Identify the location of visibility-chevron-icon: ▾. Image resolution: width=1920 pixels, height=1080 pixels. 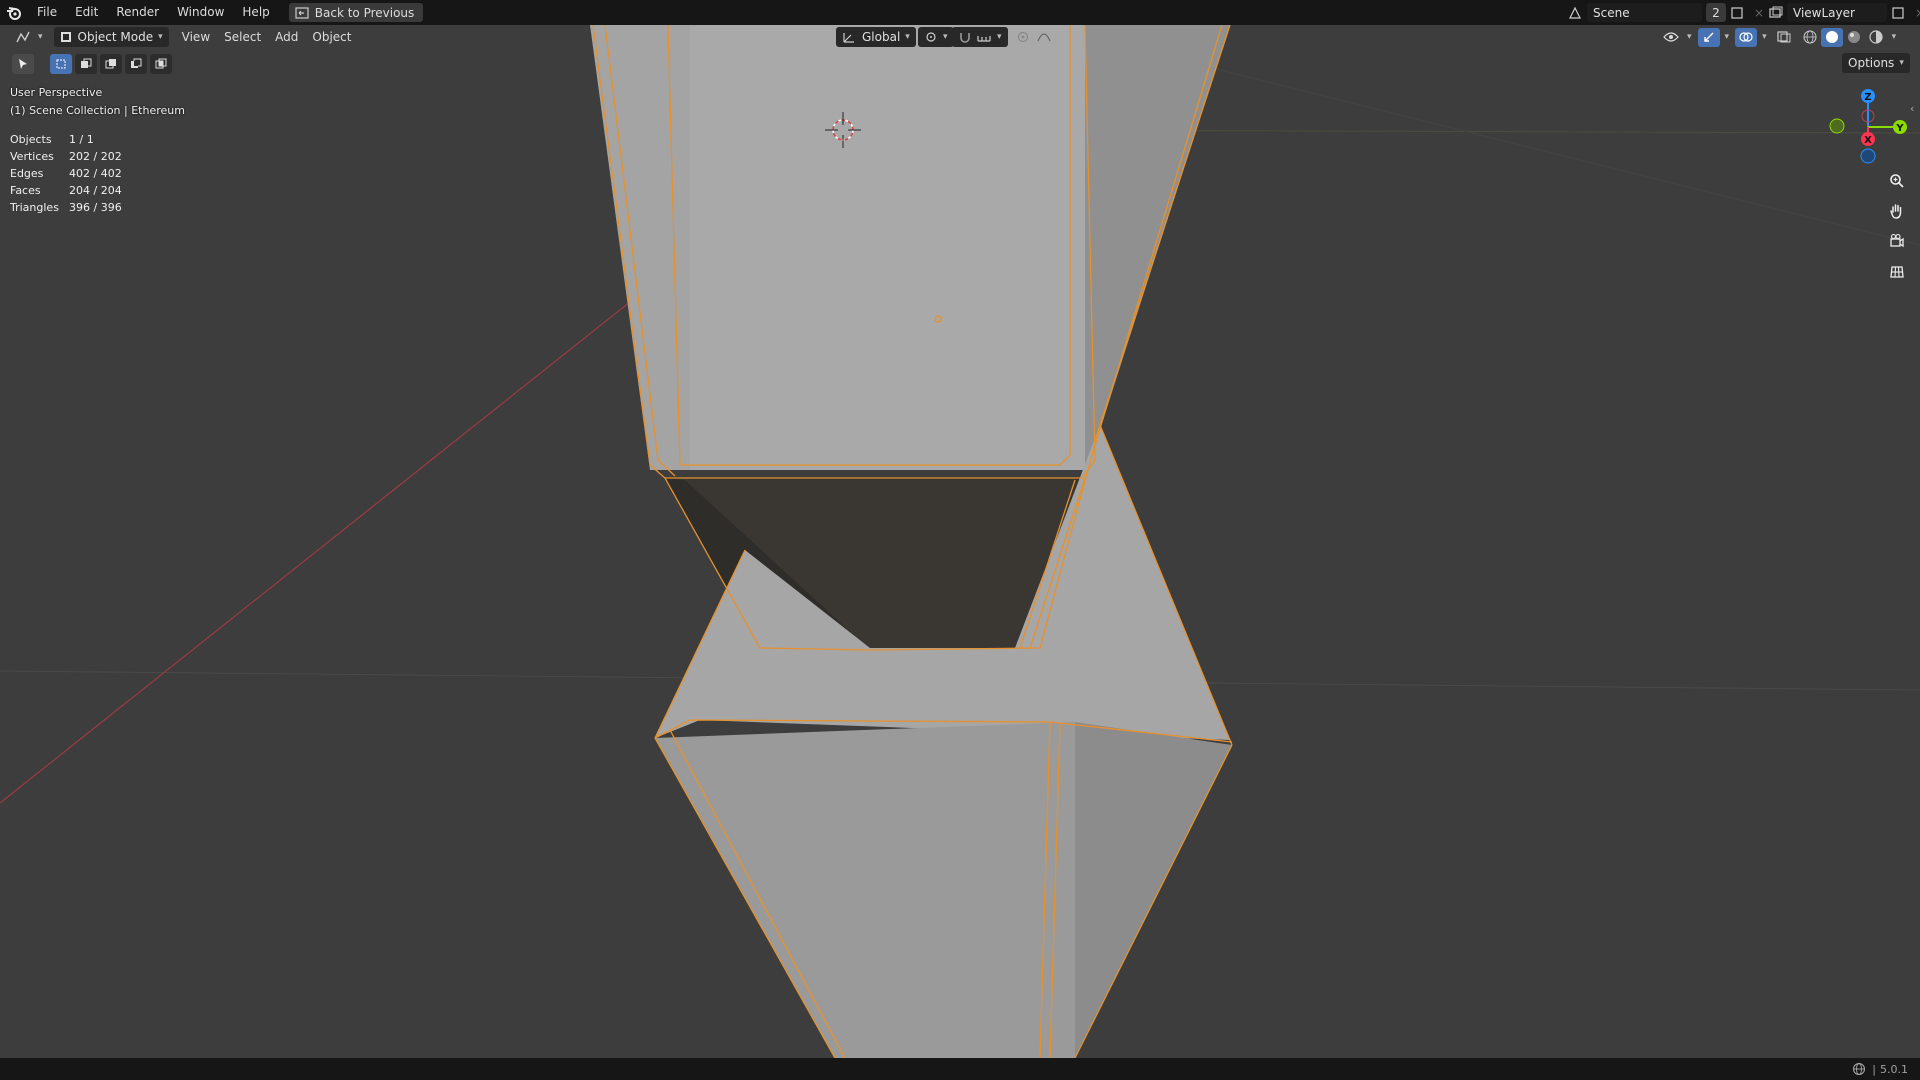
(1689, 37).